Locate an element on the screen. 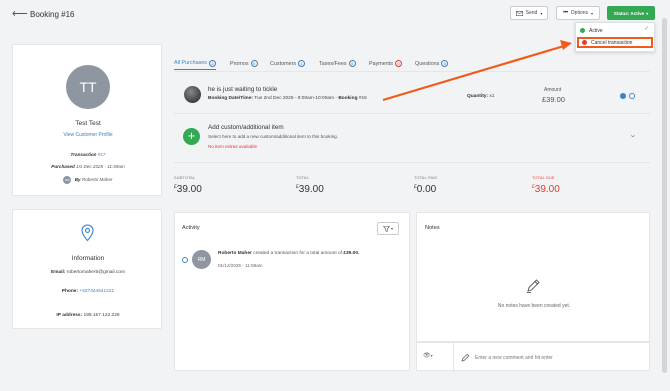  add-item-title: Add custom/additional item is located at coordinates (246, 127).